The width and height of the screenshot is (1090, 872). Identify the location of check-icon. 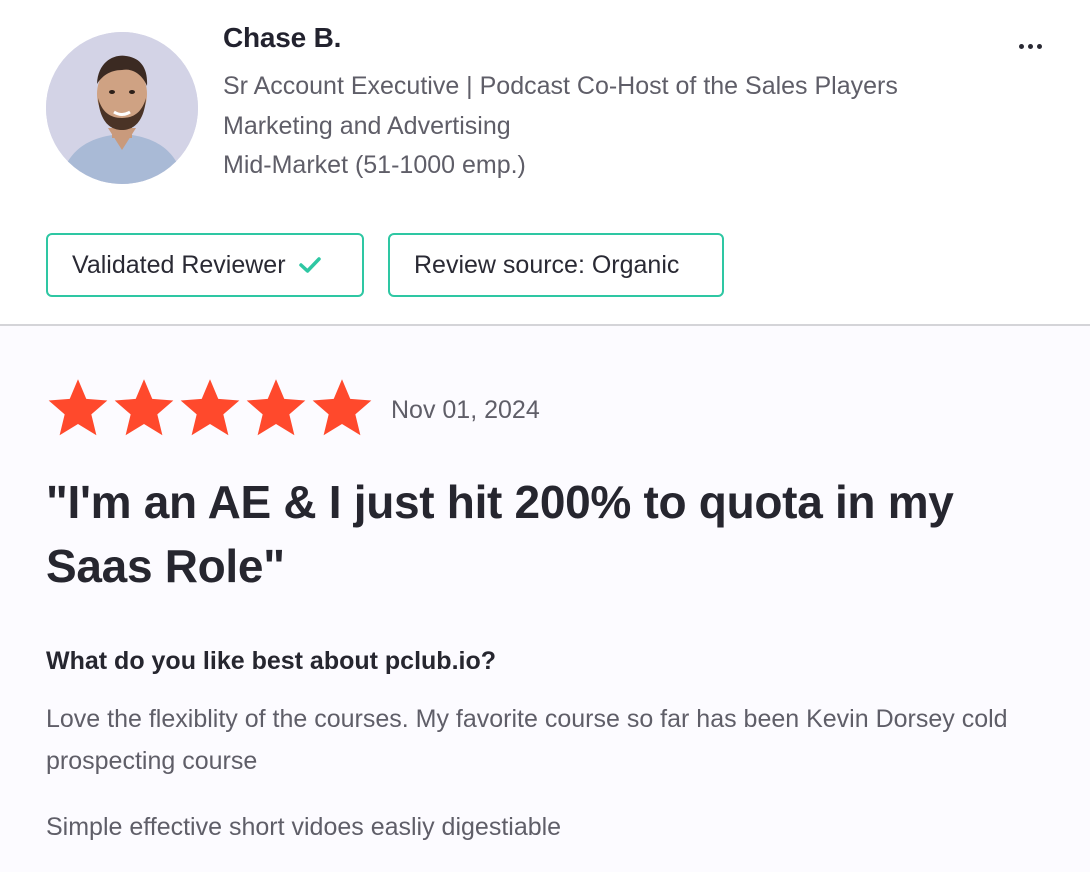
(310, 265).